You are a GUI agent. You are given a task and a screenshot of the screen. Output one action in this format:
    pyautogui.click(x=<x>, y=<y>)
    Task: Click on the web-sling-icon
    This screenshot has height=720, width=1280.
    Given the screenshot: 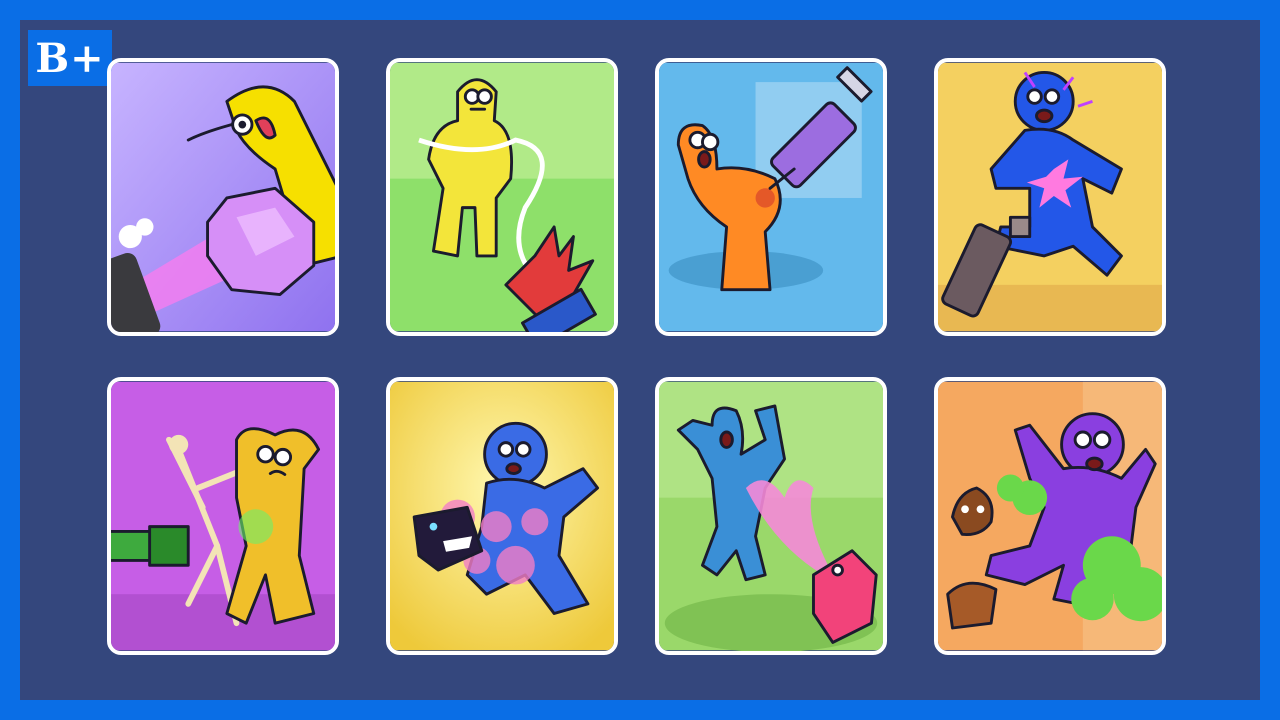 What is the action you would take?
    pyautogui.click(x=502, y=197)
    